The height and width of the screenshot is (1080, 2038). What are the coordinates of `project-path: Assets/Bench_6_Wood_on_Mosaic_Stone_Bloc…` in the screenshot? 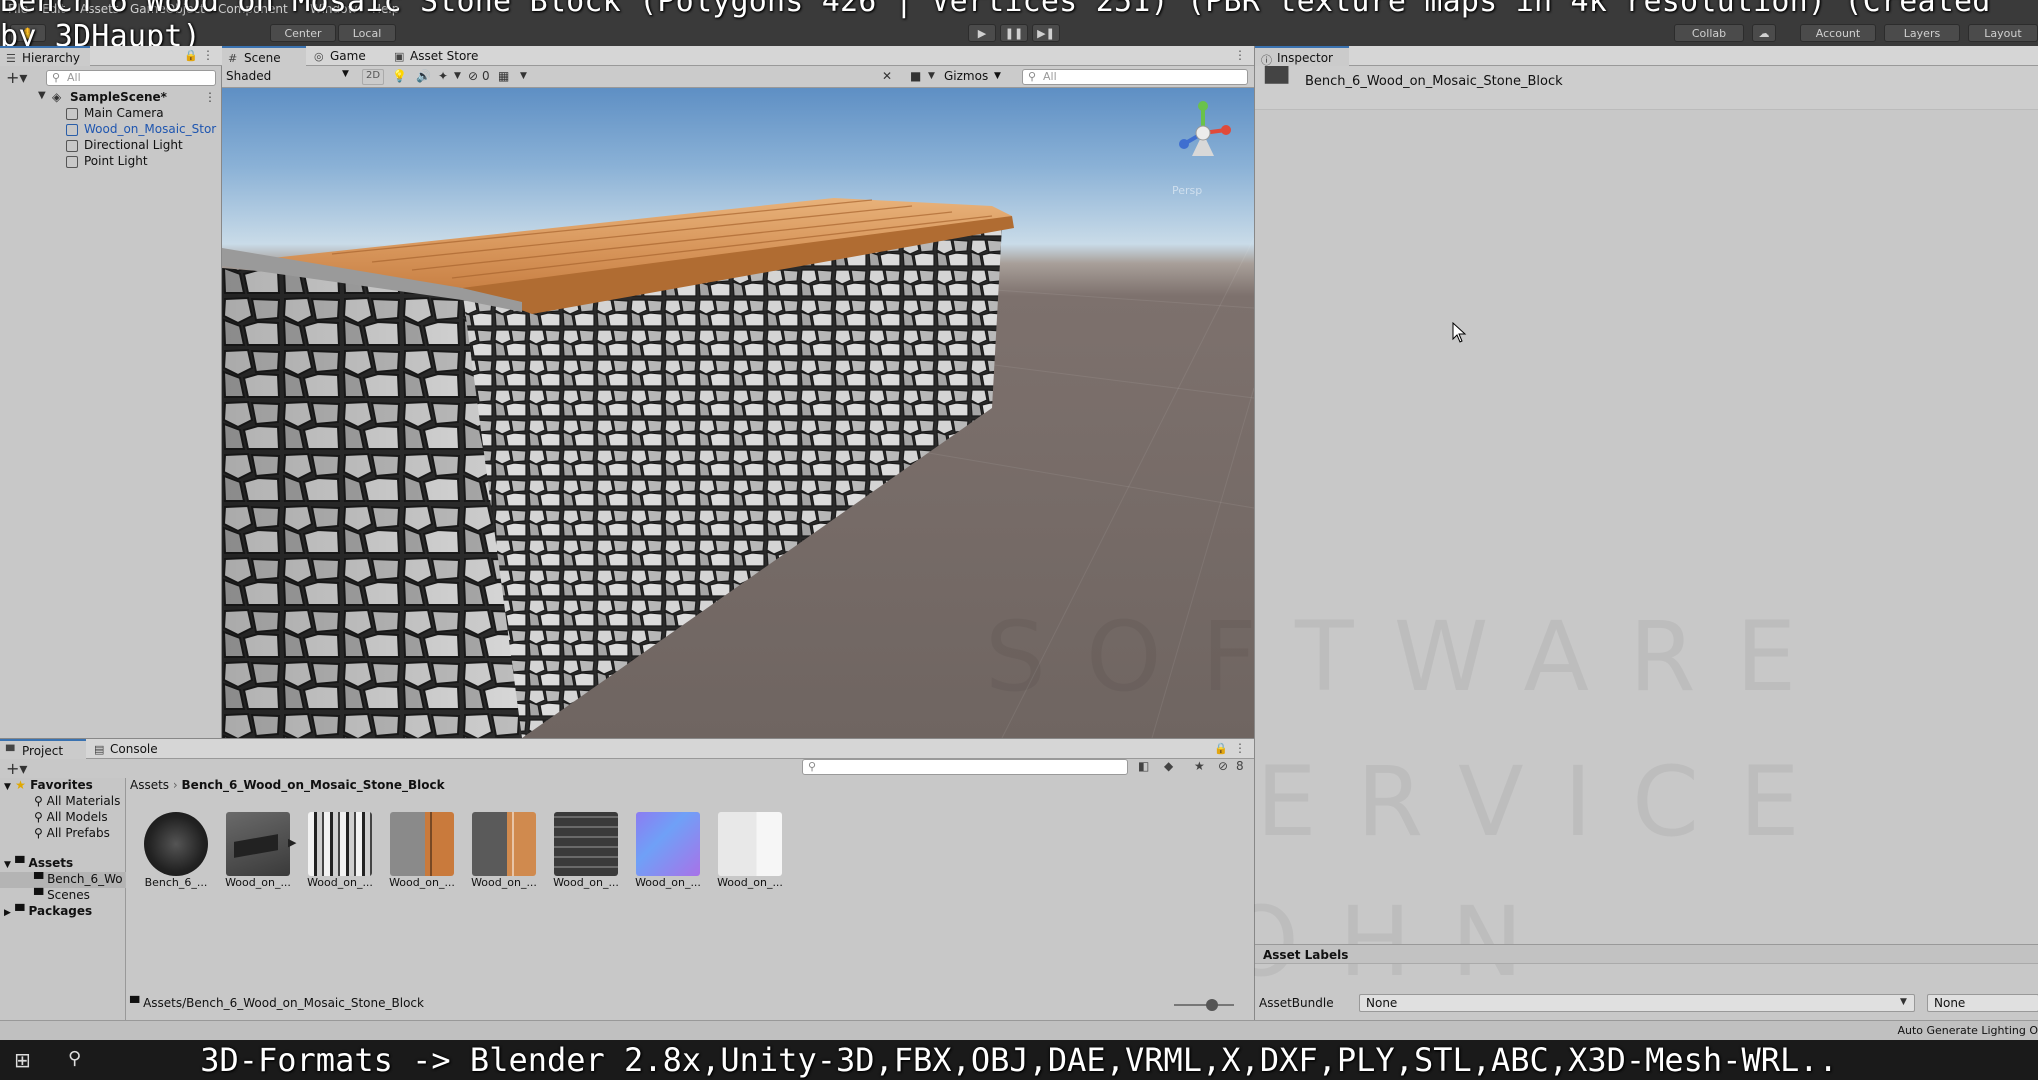 It's located at (283, 1003).